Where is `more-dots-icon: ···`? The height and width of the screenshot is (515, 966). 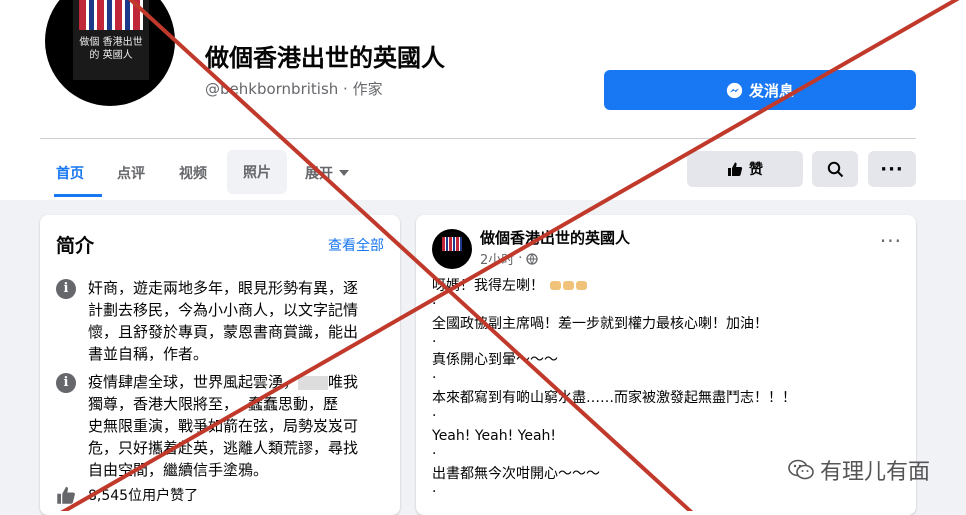
more-dots-icon: ··· is located at coordinates (892, 169).